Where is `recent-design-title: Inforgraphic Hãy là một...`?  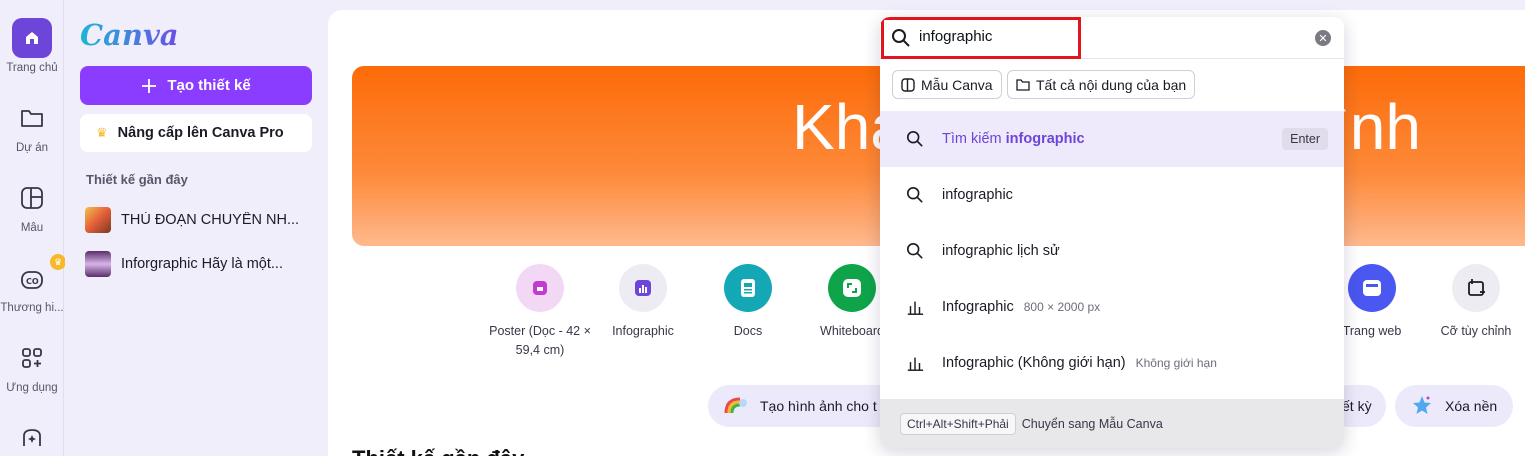 recent-design-title: Inforgraphic Hãy là một... is located at coordinates (202, 264).